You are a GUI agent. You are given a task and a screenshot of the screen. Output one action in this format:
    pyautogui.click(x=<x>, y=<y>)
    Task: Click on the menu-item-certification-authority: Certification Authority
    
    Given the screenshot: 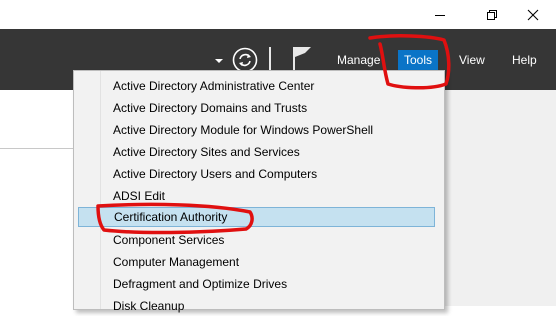 What is the action you would take?
    pyautogui.click(x=256, y=217)
    